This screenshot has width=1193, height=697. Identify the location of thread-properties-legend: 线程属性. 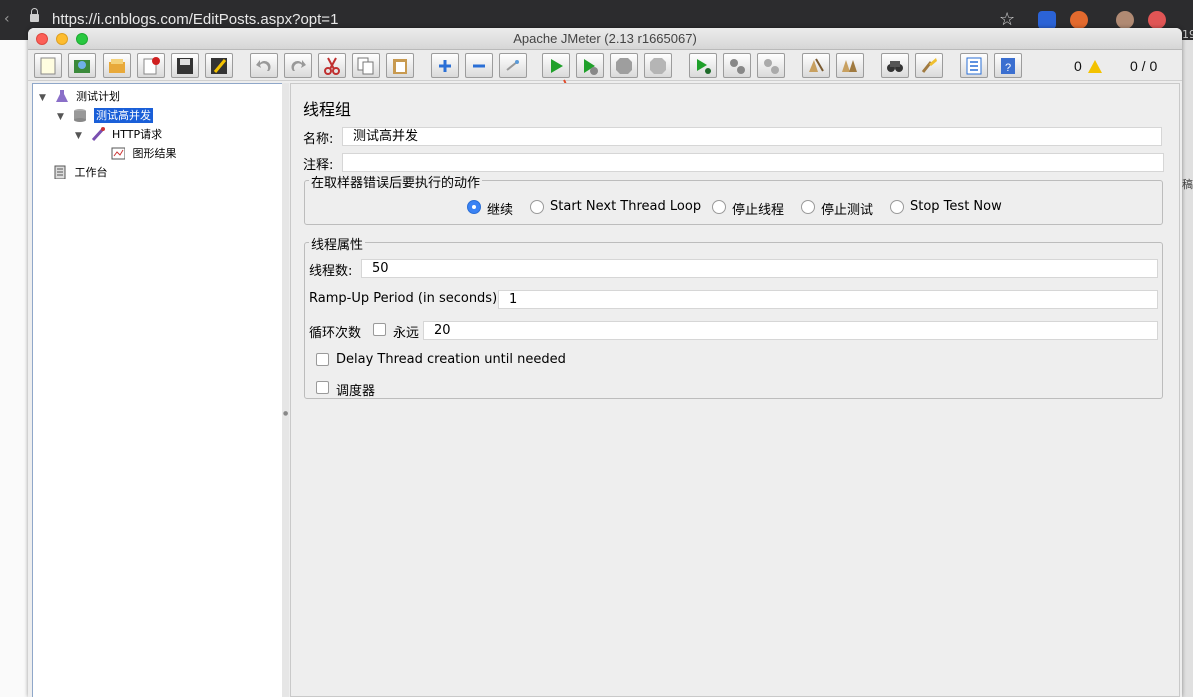
(337, 243).